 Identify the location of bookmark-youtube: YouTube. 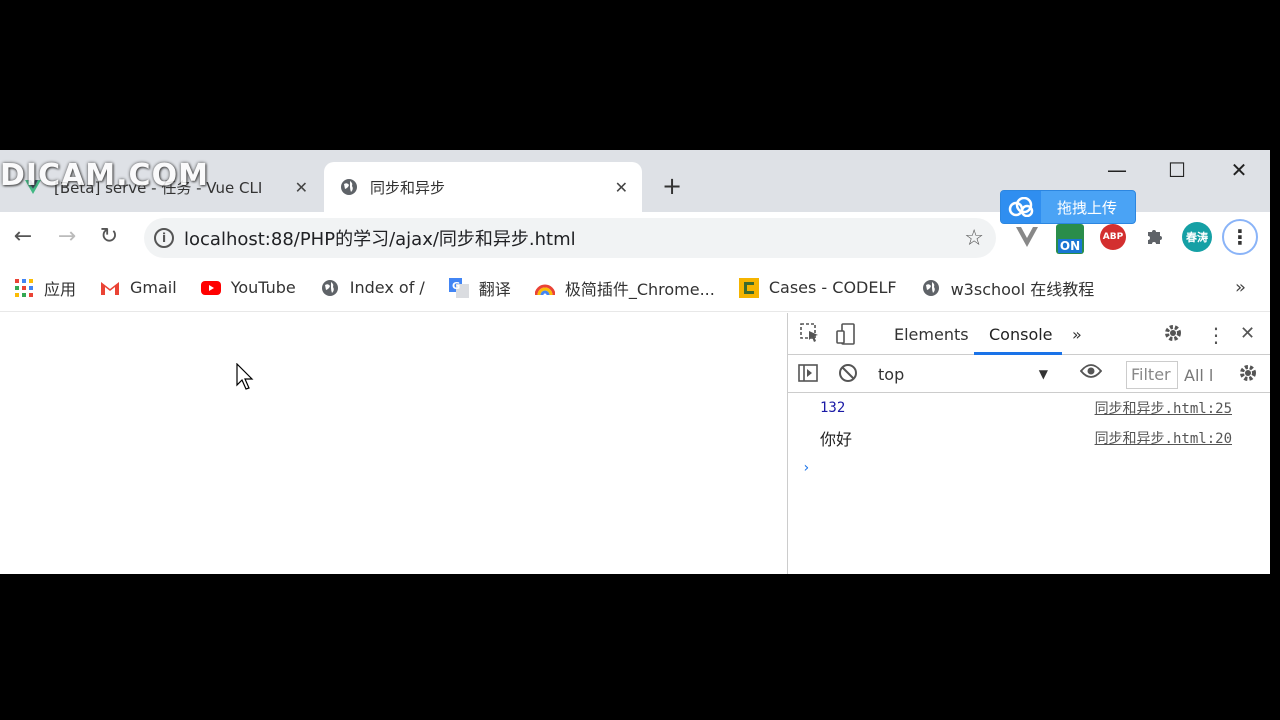
(248, 288).